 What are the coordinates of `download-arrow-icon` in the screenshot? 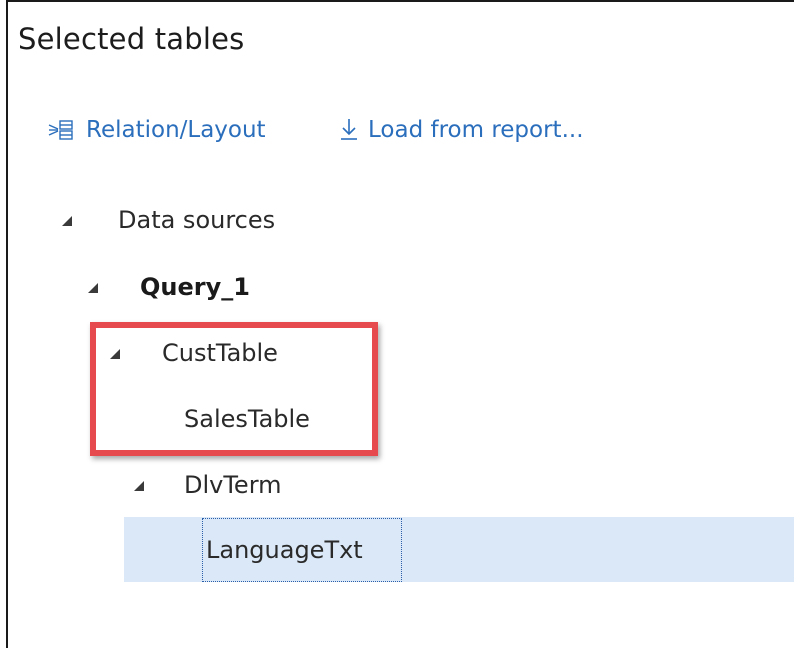 It's located at (349, 130).